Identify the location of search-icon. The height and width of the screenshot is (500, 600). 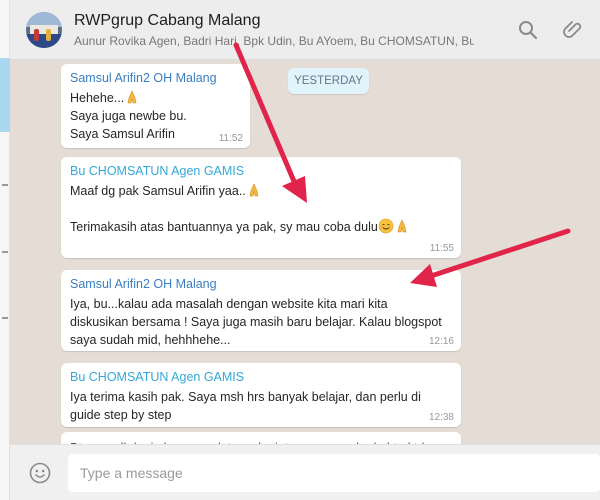
(528, 30).